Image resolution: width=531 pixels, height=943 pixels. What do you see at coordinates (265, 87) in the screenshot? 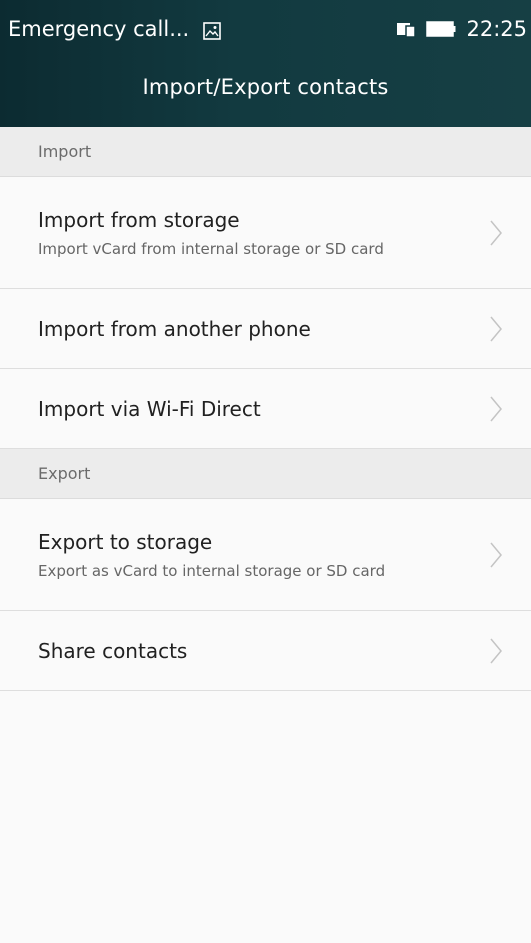
I see `page-title: Import/Export contacts` at bounding box center [265, 87].